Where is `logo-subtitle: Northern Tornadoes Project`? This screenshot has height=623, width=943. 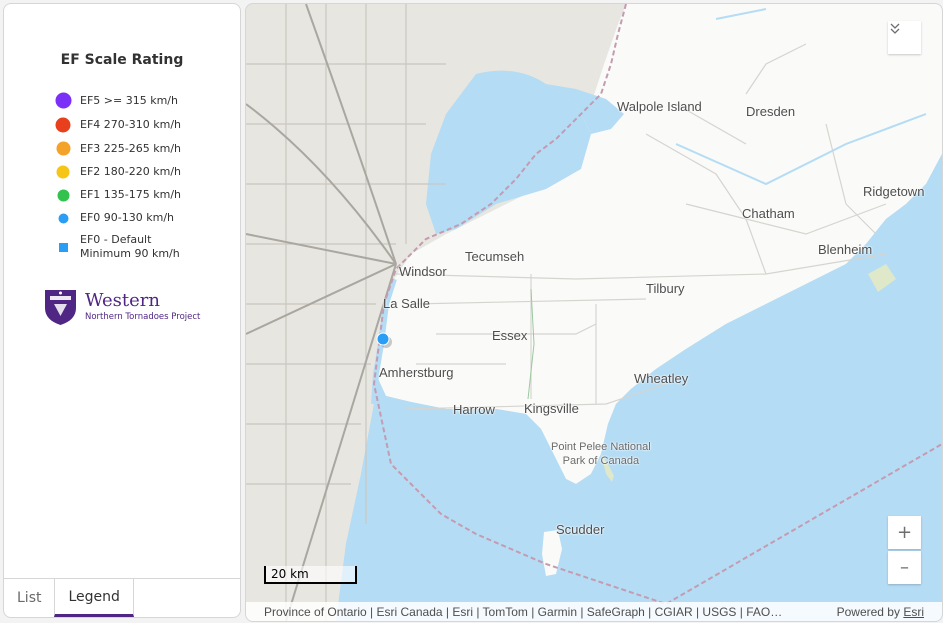 logo-subtitle: Northern Tornadoes Project is located at coordinates (143, 317).